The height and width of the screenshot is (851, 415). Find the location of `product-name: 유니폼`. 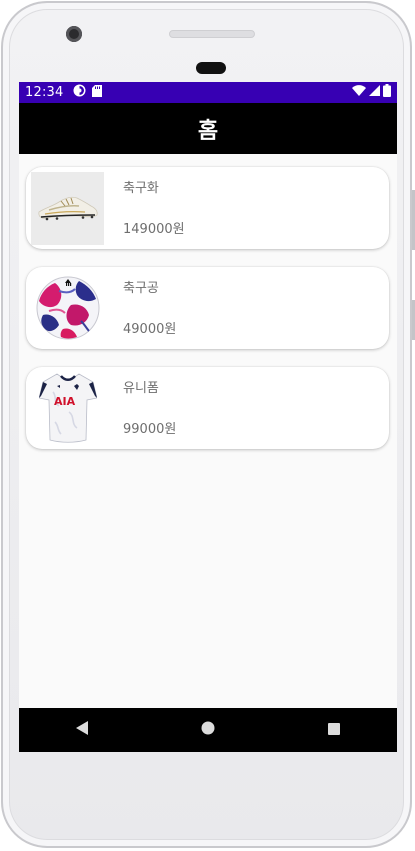

product-name: 유니폼 is located at coordinates (141, 388).